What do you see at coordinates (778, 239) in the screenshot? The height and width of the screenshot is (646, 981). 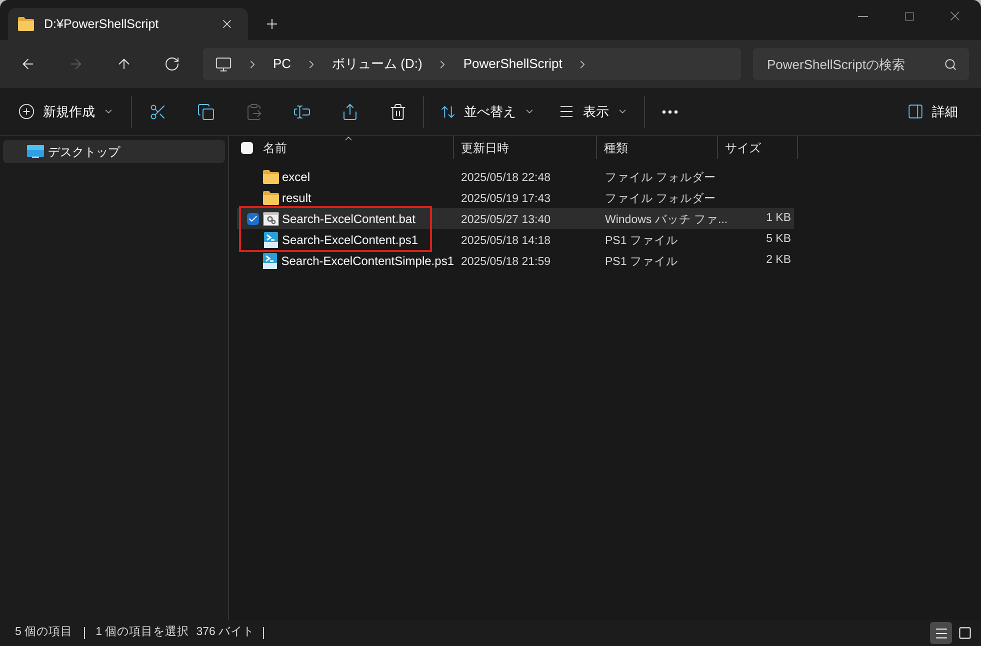 I see `file-size: 5 KB` at bounding box center [778, 239].